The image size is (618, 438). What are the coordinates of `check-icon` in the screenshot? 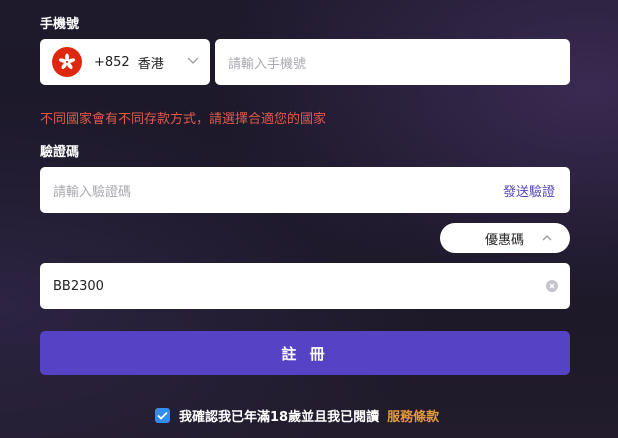 It's located at (162, 415).